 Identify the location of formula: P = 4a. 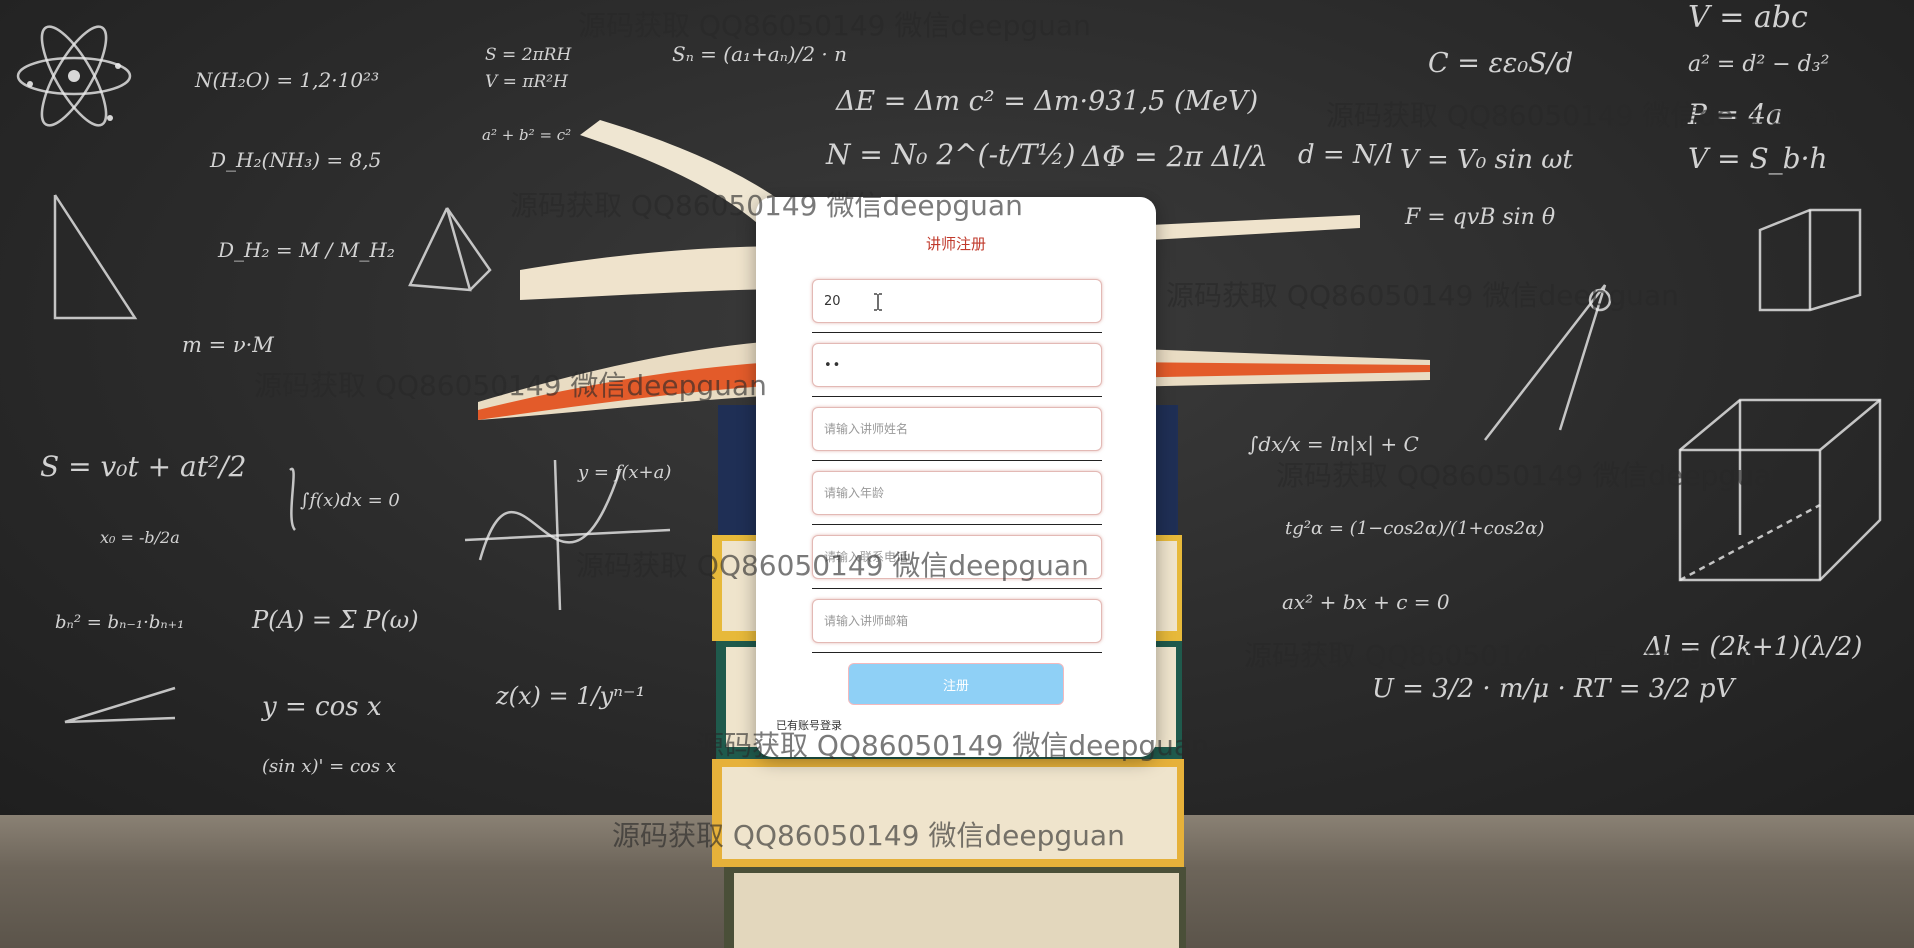
(1735, 114).